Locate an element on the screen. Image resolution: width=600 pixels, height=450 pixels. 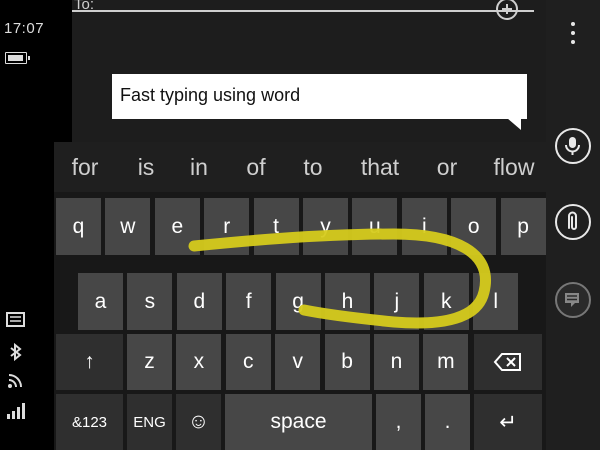
key-p: p is located at coordinates (523, 226).